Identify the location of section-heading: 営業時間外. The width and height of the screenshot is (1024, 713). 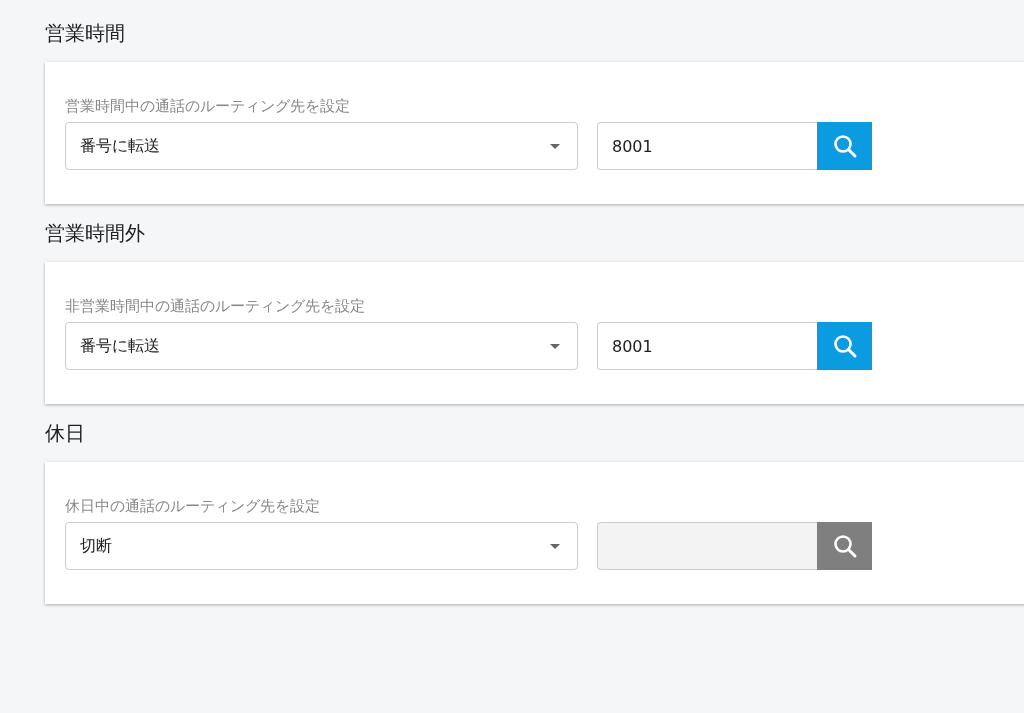
(95, 233).